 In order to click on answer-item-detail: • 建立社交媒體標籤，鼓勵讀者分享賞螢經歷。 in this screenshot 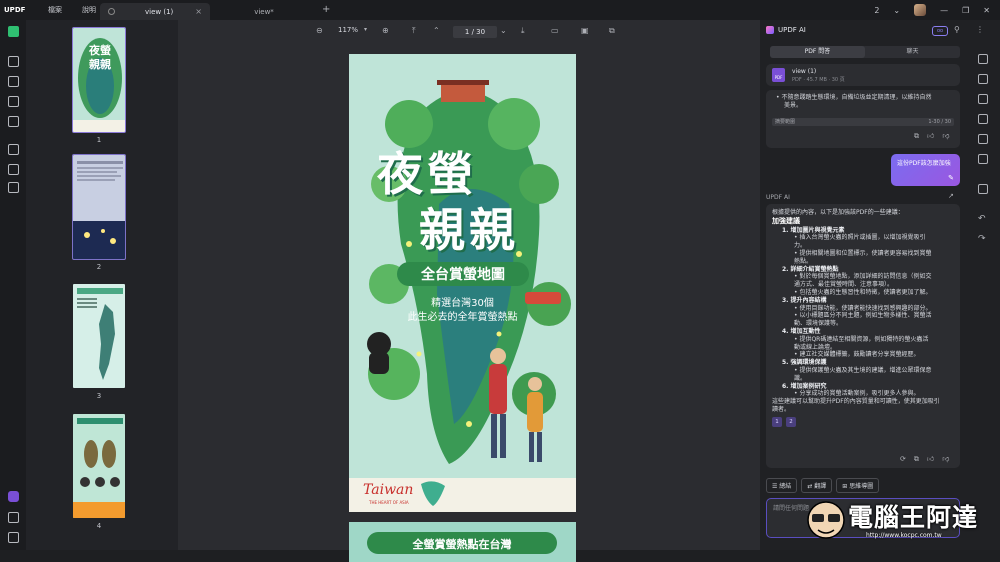, I will do `click(857, 355)`.